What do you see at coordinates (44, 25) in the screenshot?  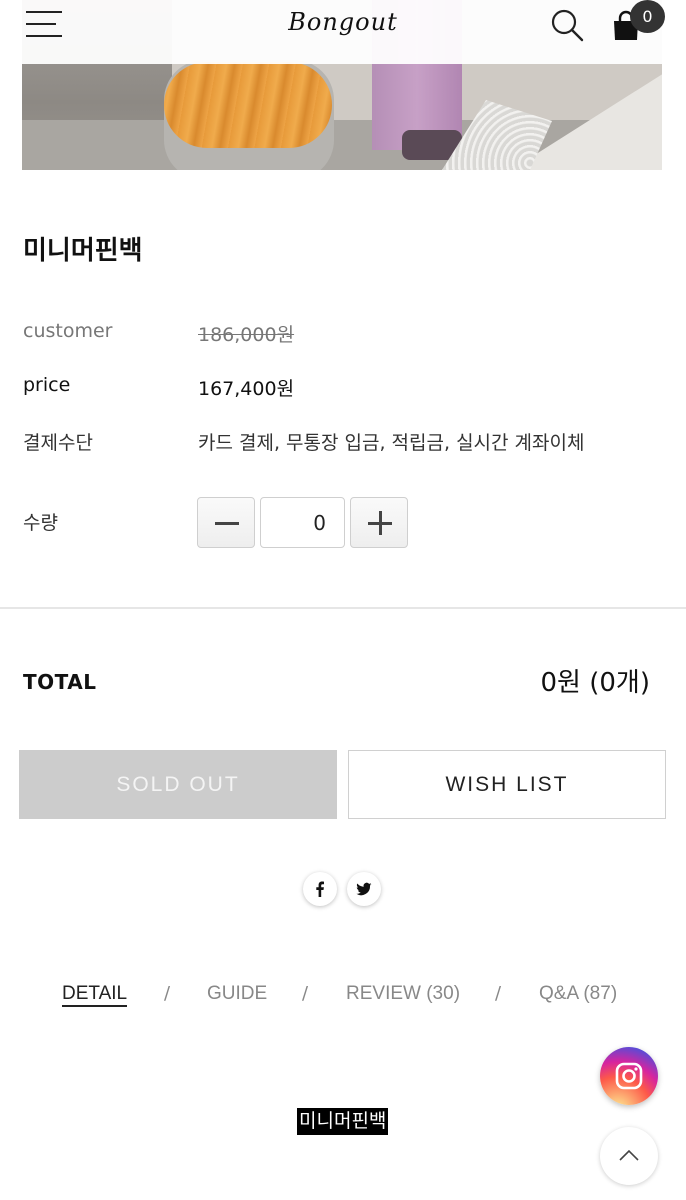 I see `menu-icon` at bounding box center [44, 25].